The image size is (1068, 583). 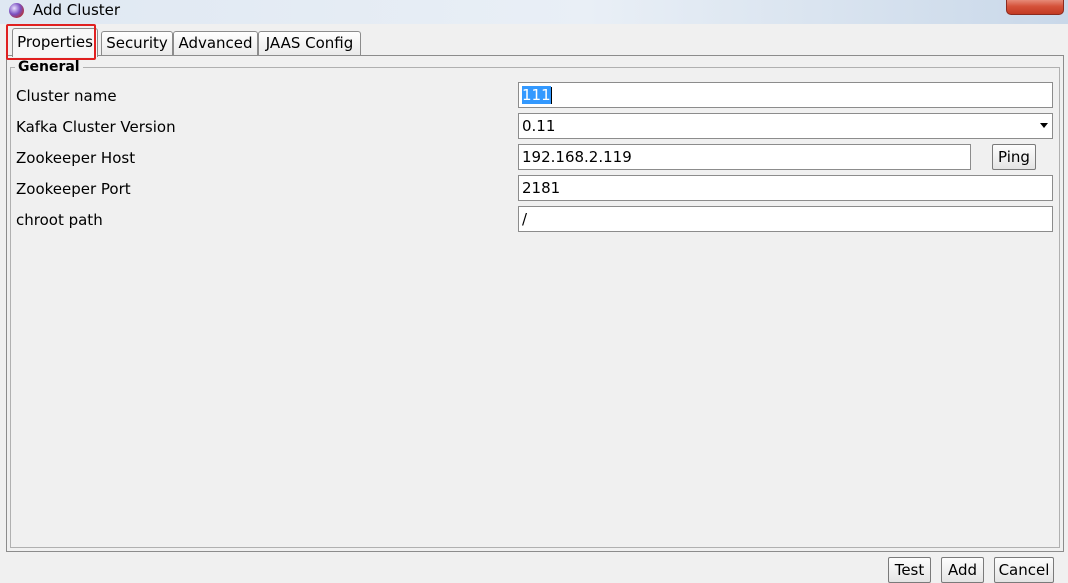 I want to click on kafka-version-select: 0.11, so click(x=785, y=126).